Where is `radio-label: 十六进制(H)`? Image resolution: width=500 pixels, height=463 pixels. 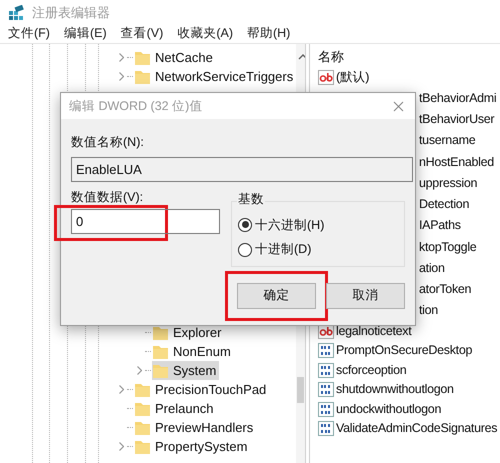 radio-label: 十六进制(H) is located at coordinates (289, 225).